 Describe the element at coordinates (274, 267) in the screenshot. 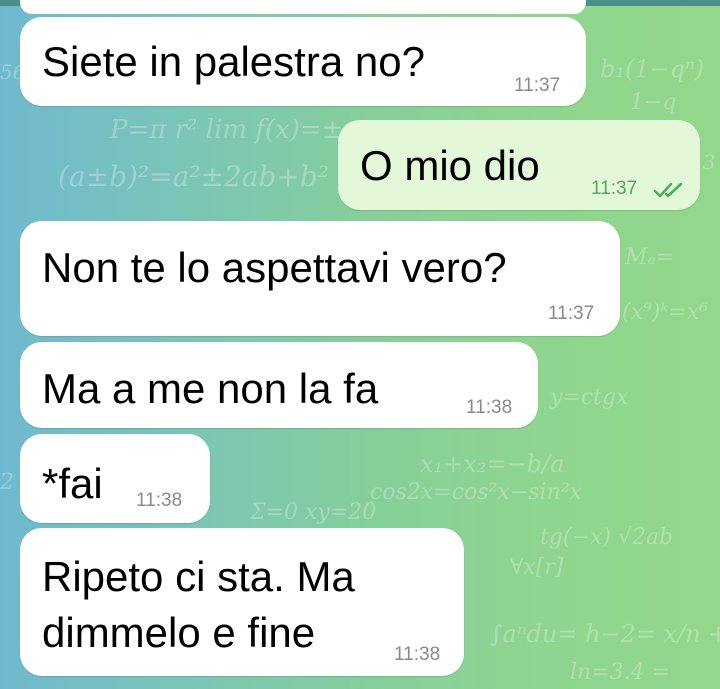

I see `message-text: Non te lo aspettavi vero?` at that location.